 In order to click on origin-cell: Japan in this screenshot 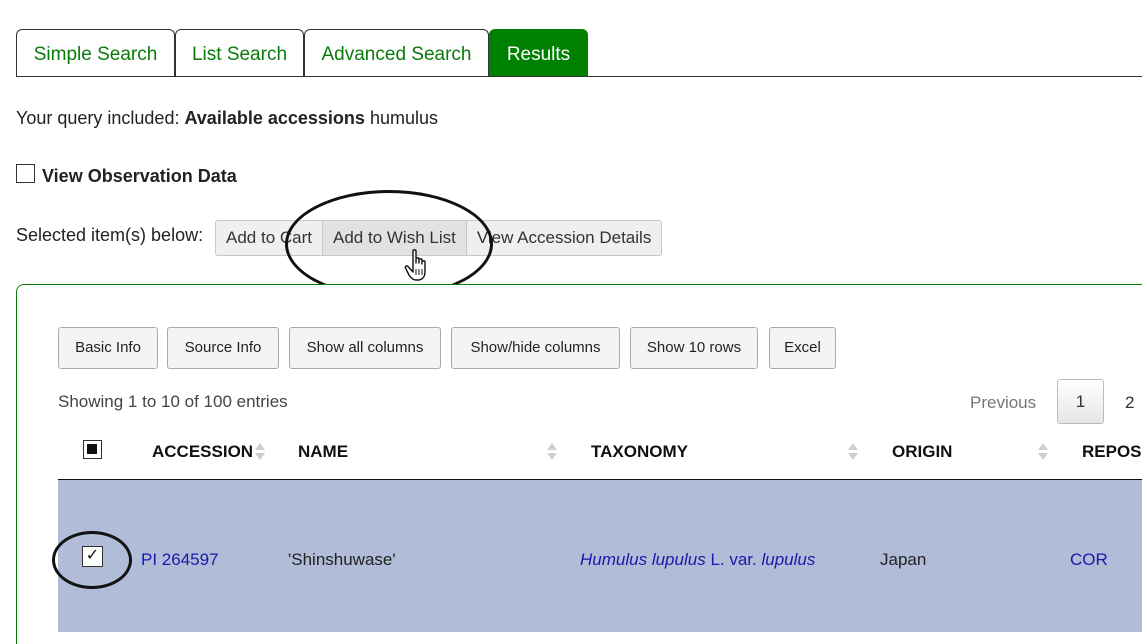, I will do `click(903, 559)`.